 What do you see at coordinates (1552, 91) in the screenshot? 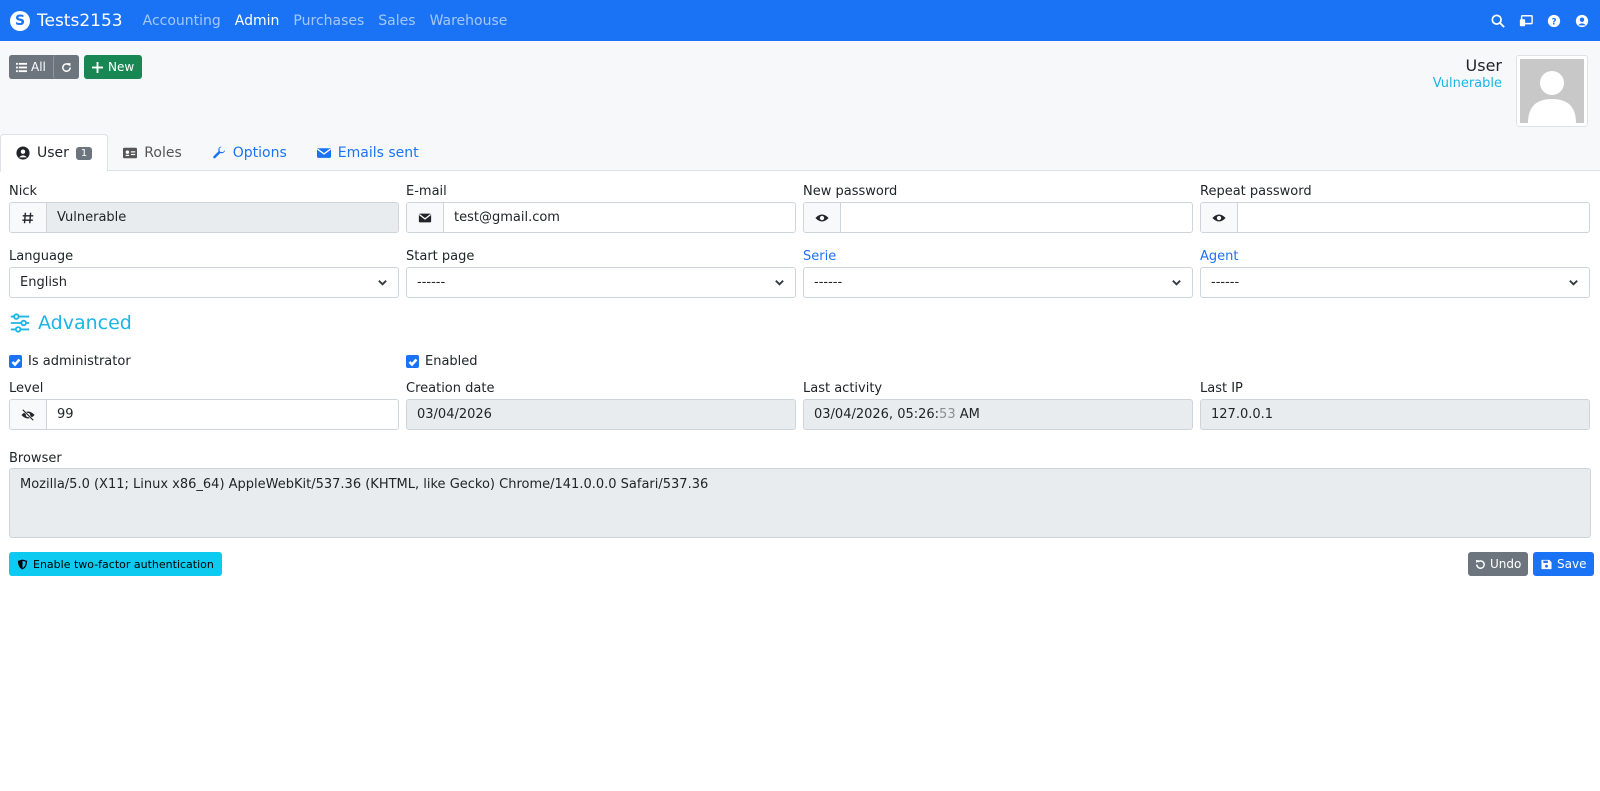
I see `avatar-placeholder-icon` at bounding box center [1552, 91].